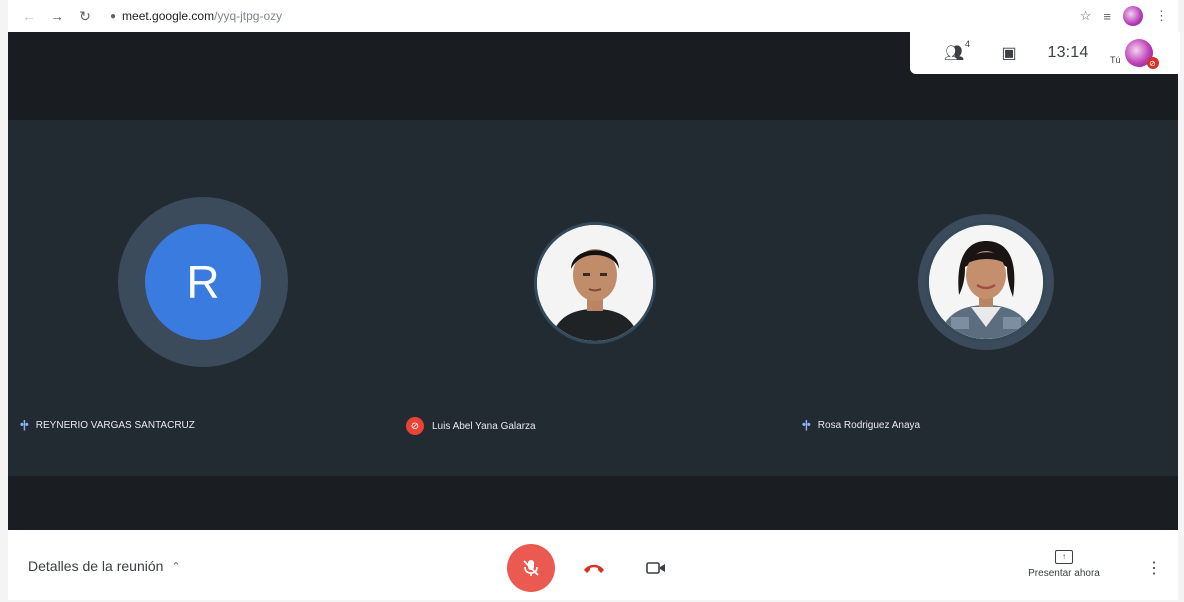  What do you see at coordinates (1064, 573) in the screenshot?
I see `present-now-label: Presentar ahora` at bounding box center [1064, 573].